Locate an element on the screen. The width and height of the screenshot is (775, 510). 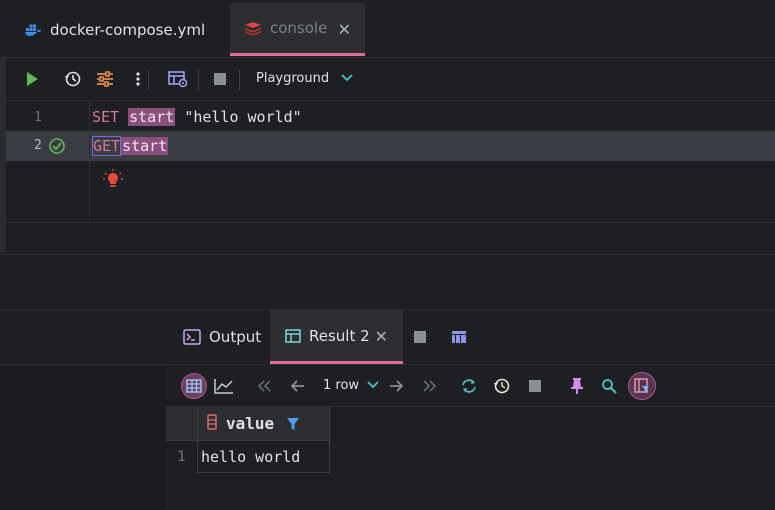
column-type-icon is located at coordinates (212, 423).